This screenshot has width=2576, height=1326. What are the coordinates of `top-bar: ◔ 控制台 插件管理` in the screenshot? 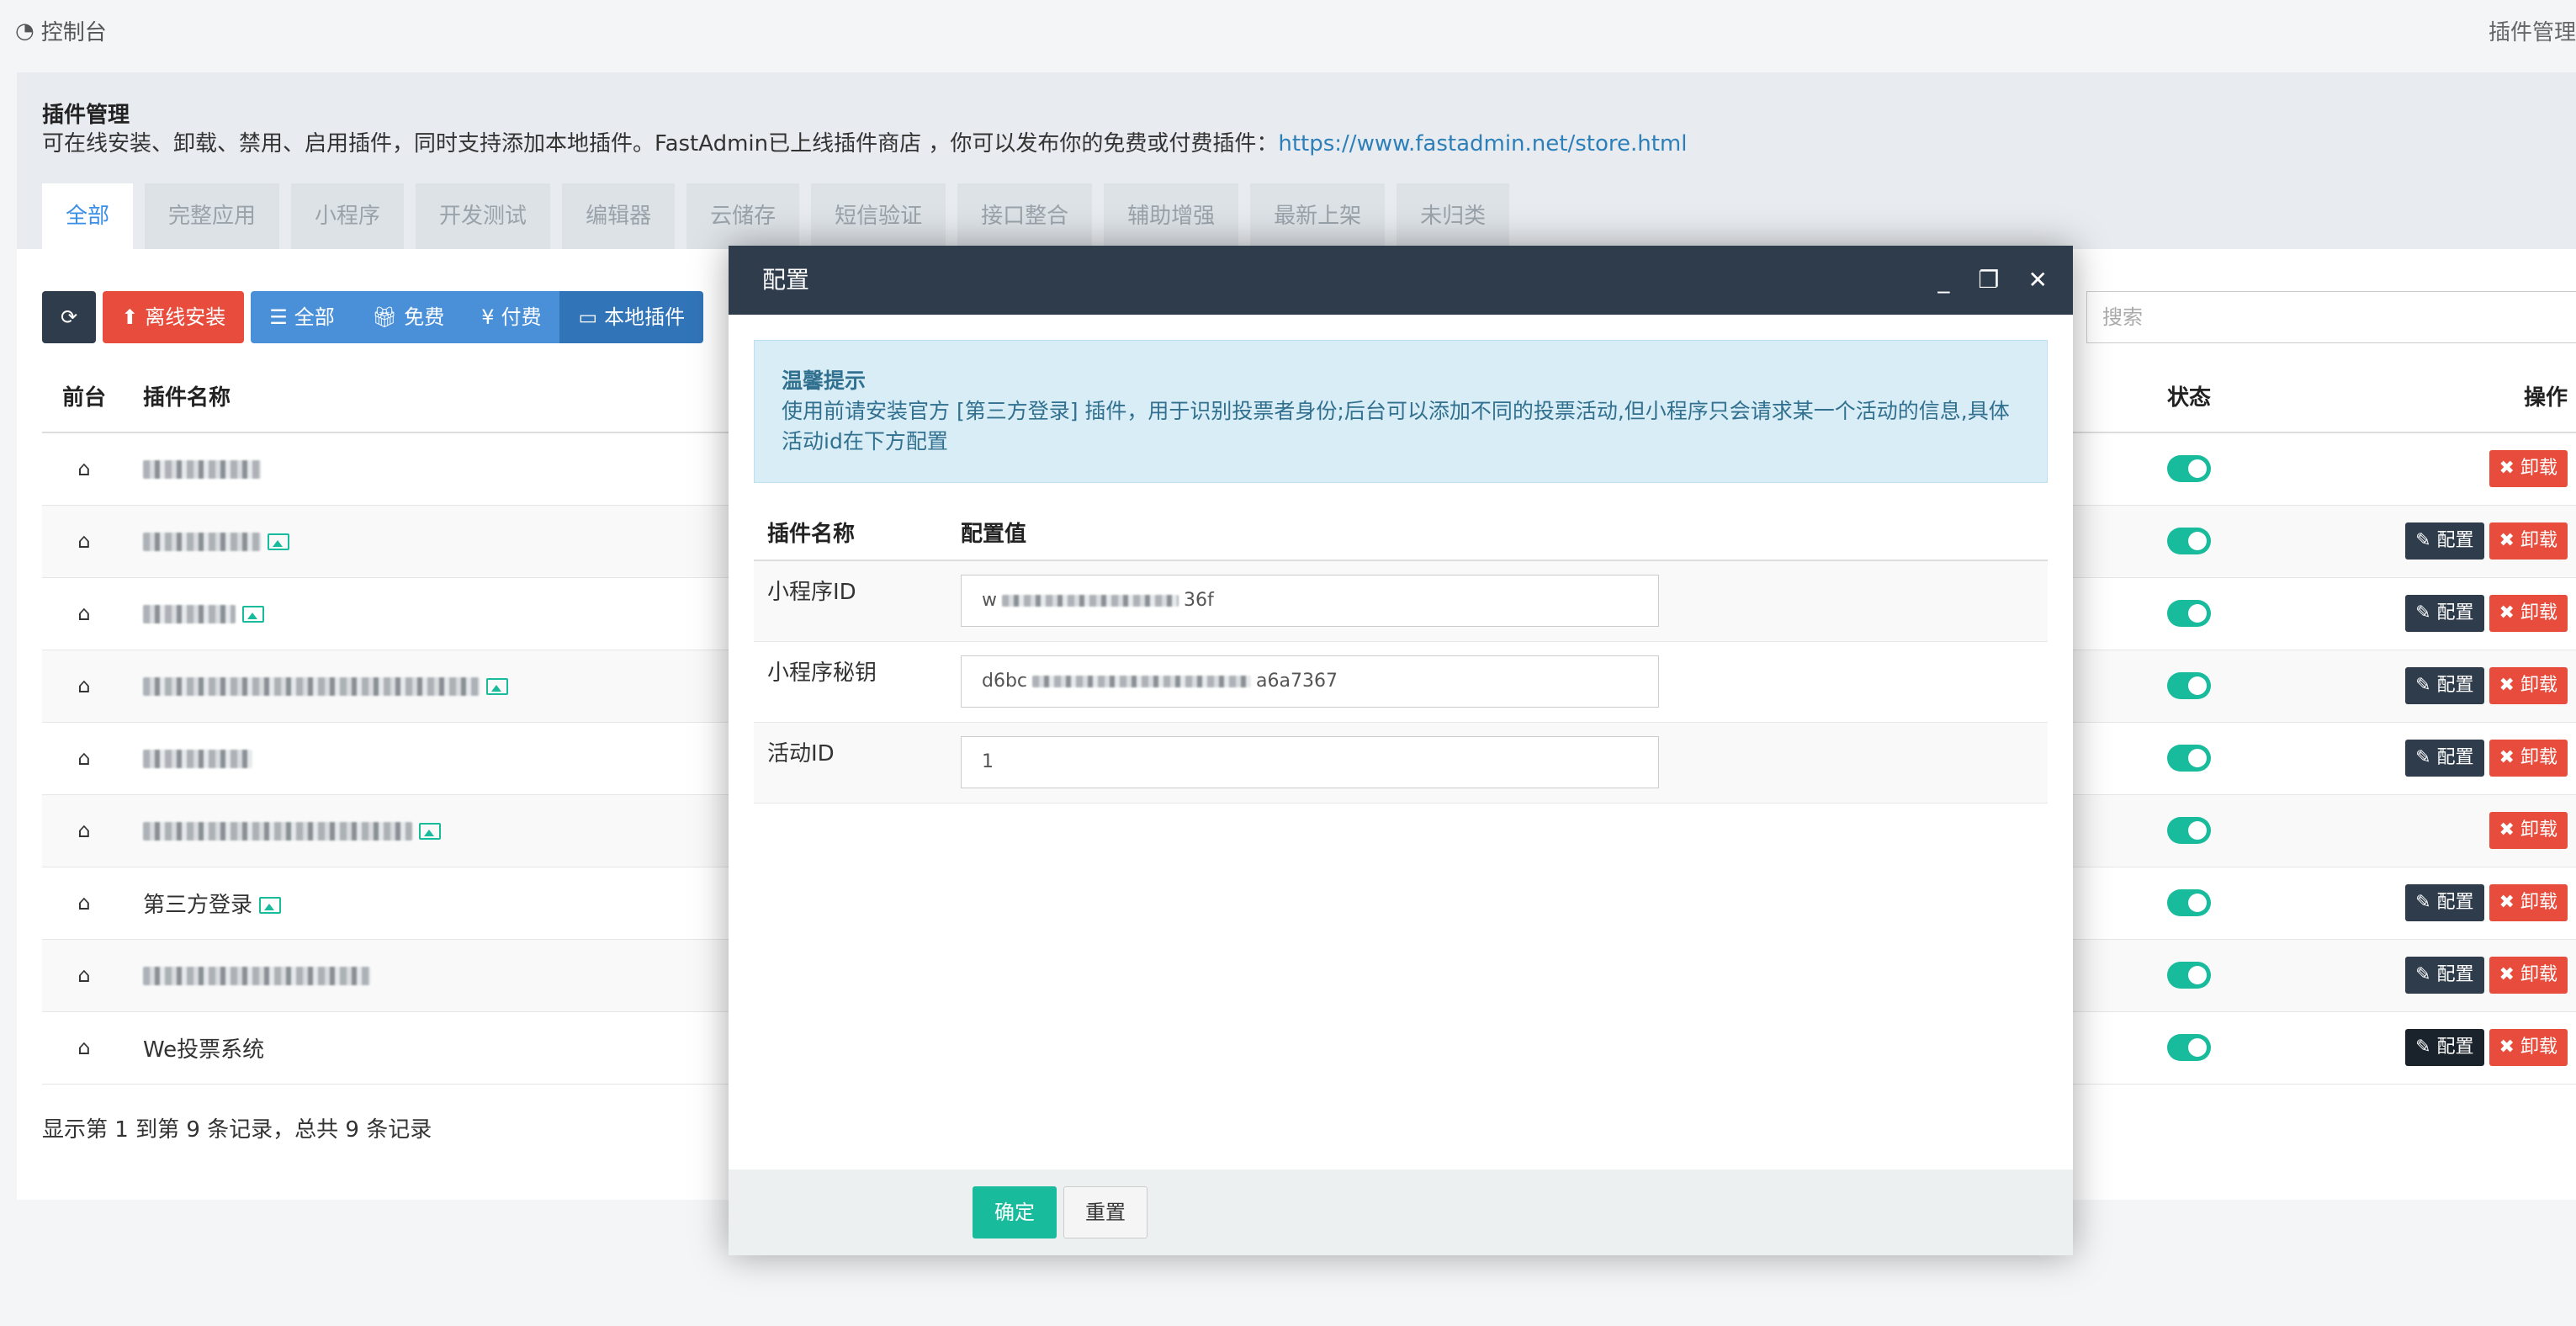 It's located at (1288, 30).